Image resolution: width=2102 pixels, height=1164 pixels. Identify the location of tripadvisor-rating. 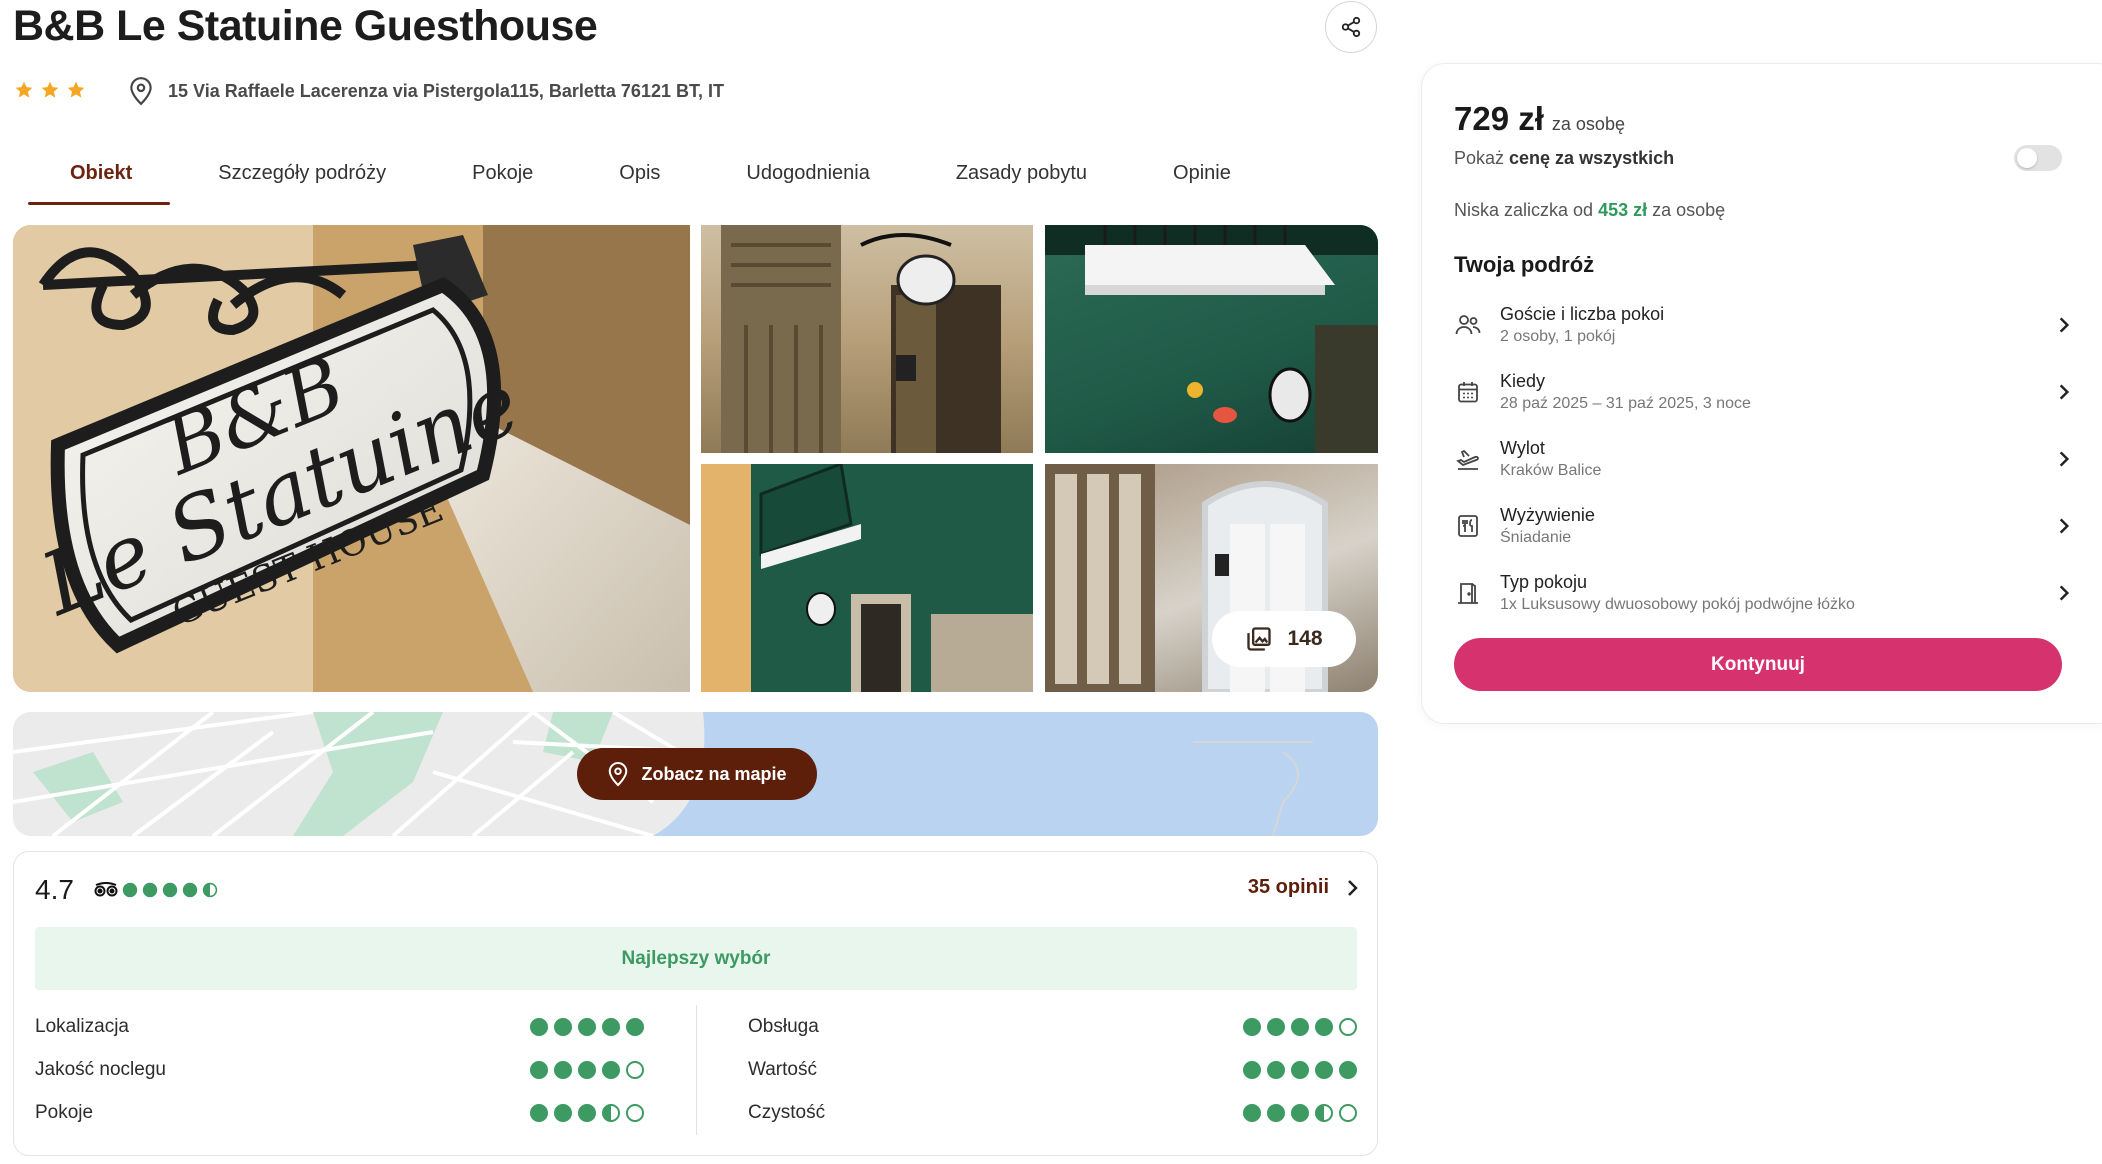
(156, 890).